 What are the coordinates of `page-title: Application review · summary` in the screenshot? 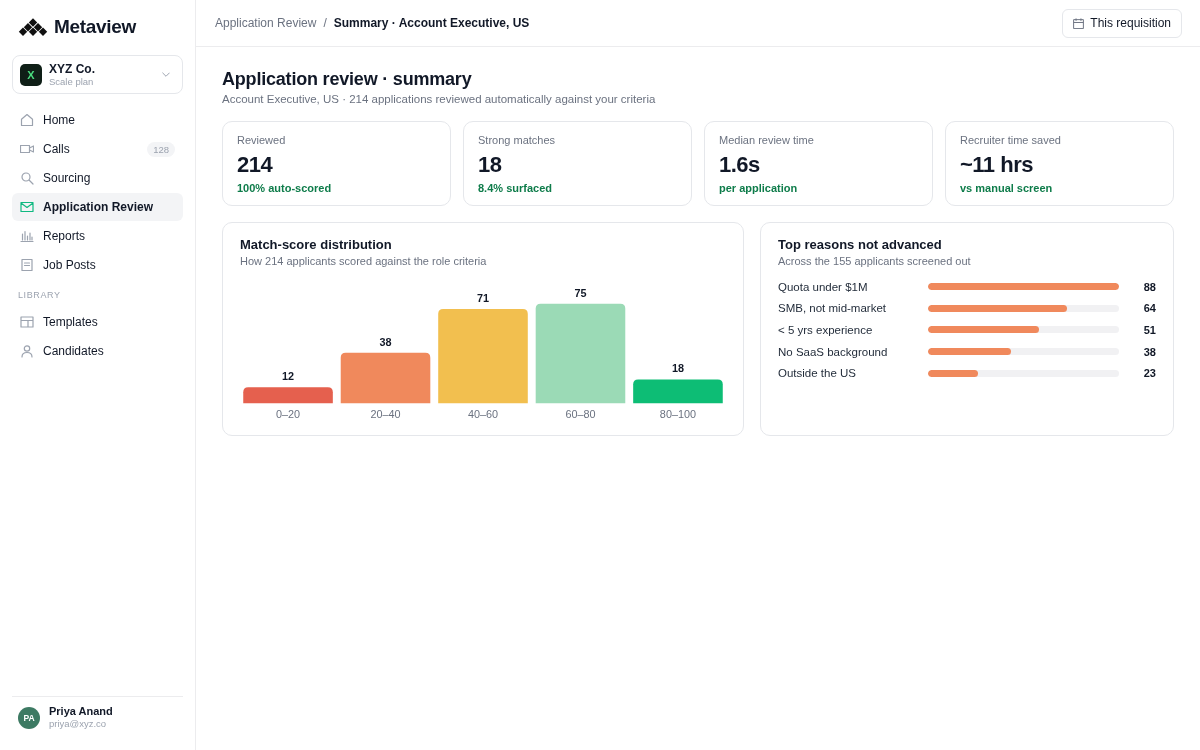 It's located at (347, 79).